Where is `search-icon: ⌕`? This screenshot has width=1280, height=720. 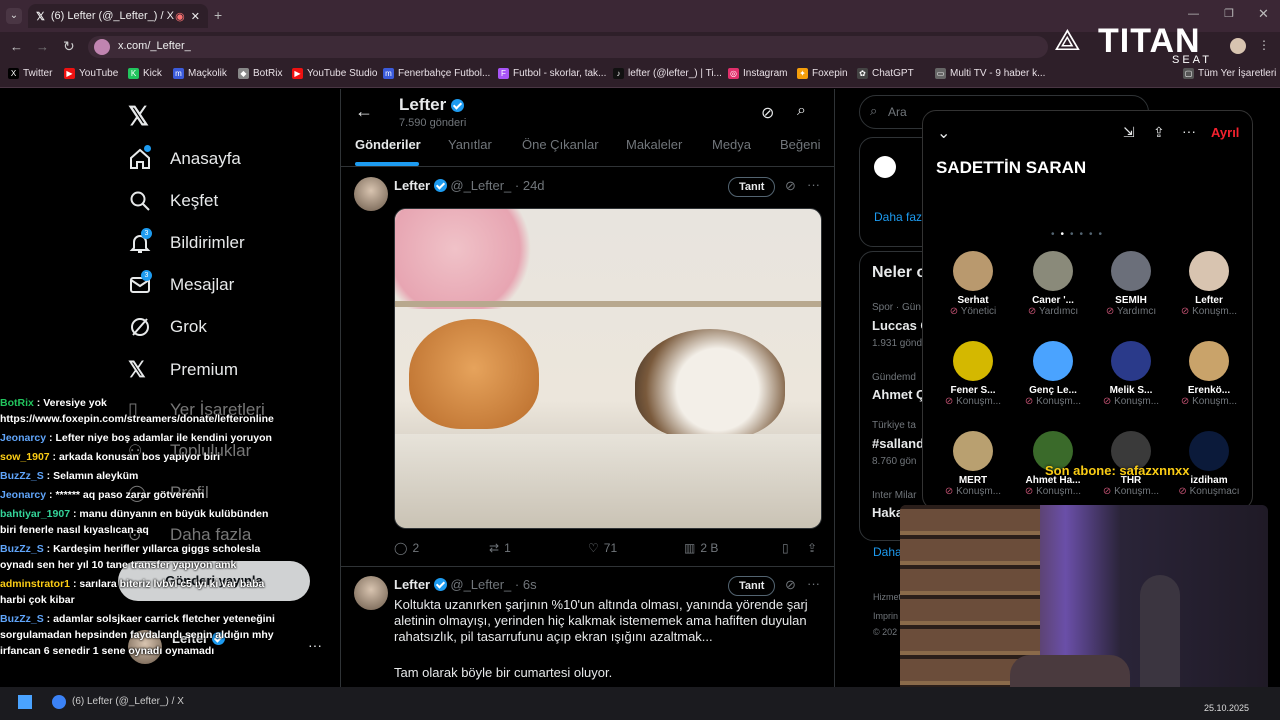
search-icon: ⌕ is located at coordinates (801, 111).